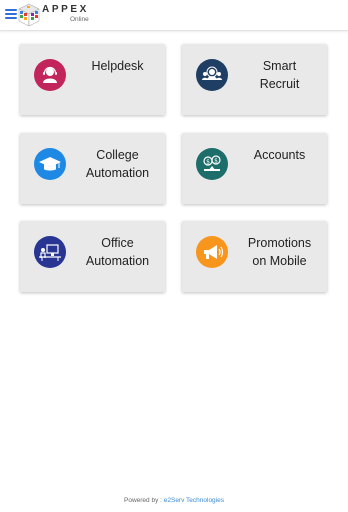  Describe the element at coordinates (92, 79) in the screenshot. I see `tile-helpdesk: Helpdesk` at that location.